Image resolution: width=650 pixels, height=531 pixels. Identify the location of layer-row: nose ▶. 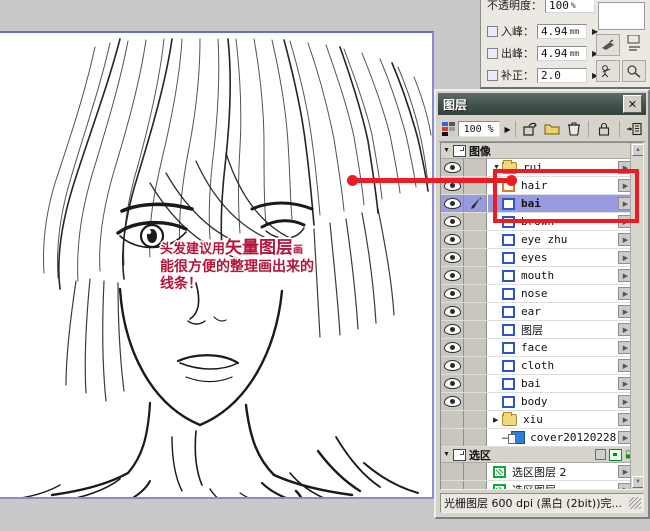
(542, 294).